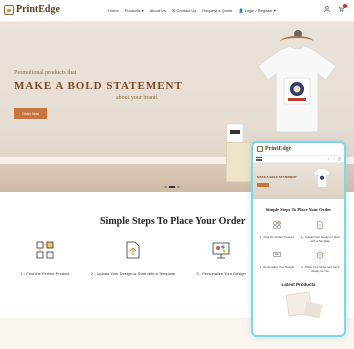 This screenshot has width=354, height=349. I want to click on step-1: 1 - Find the Perfect Product, so click(45, 258).